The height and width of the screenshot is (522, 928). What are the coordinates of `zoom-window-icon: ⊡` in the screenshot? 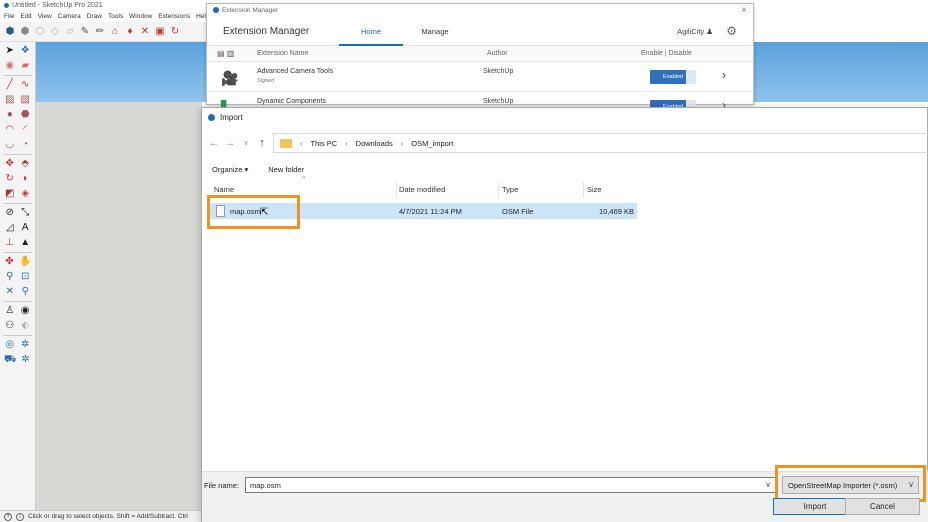 It's located at (26, 277).